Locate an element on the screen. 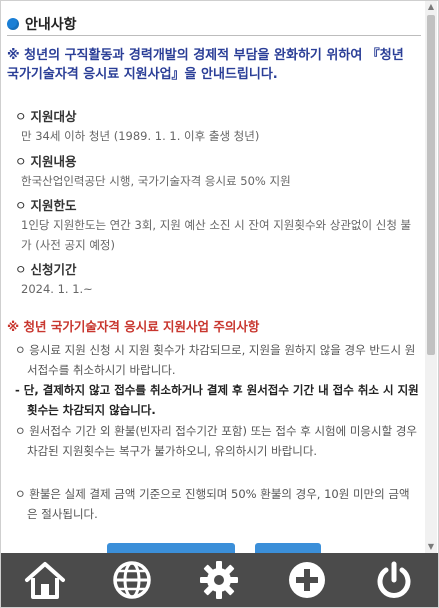 This screenshot has height=608, width=439. section-support: 지원내용 한국산업인력공단 시행, 국가기술자격 응시료 50% 지원 is located at coordinates (217, 172).